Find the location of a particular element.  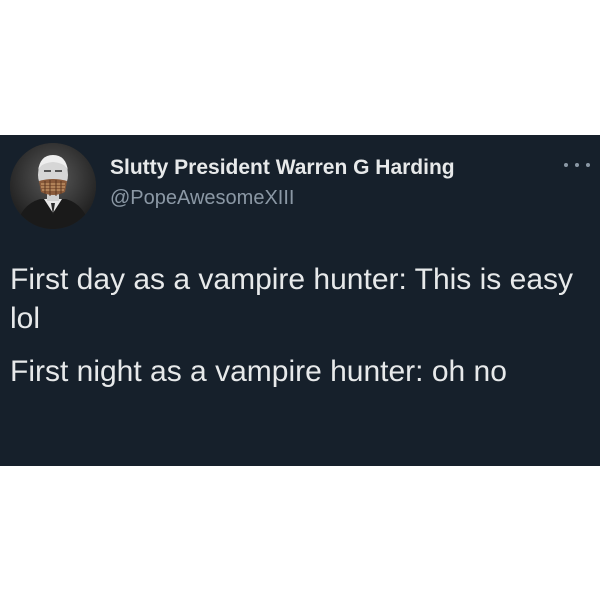

more-options-icon is located at coordinates (577, 165).